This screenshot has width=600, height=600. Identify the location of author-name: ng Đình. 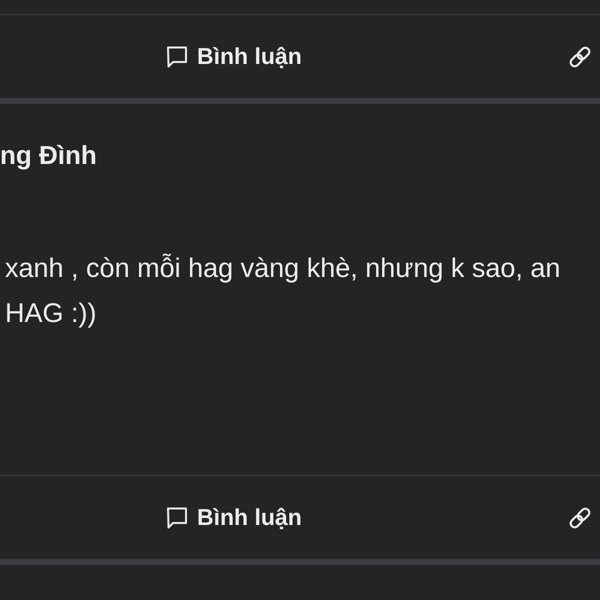
(48, 155).